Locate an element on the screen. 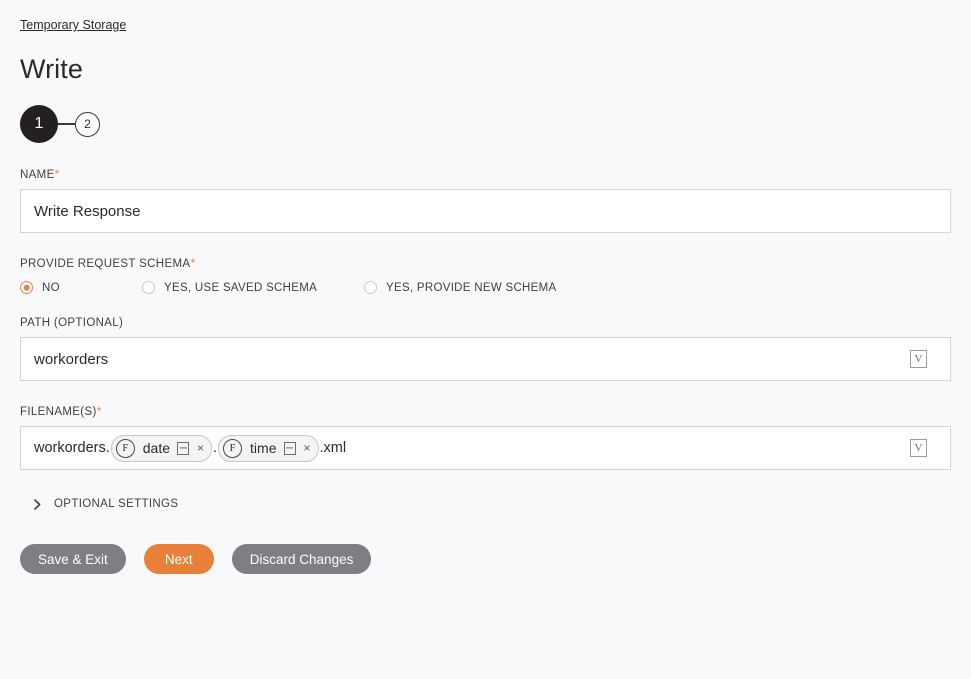  filename-label: FILENAME(S)* is located at coordinates (485, 411).